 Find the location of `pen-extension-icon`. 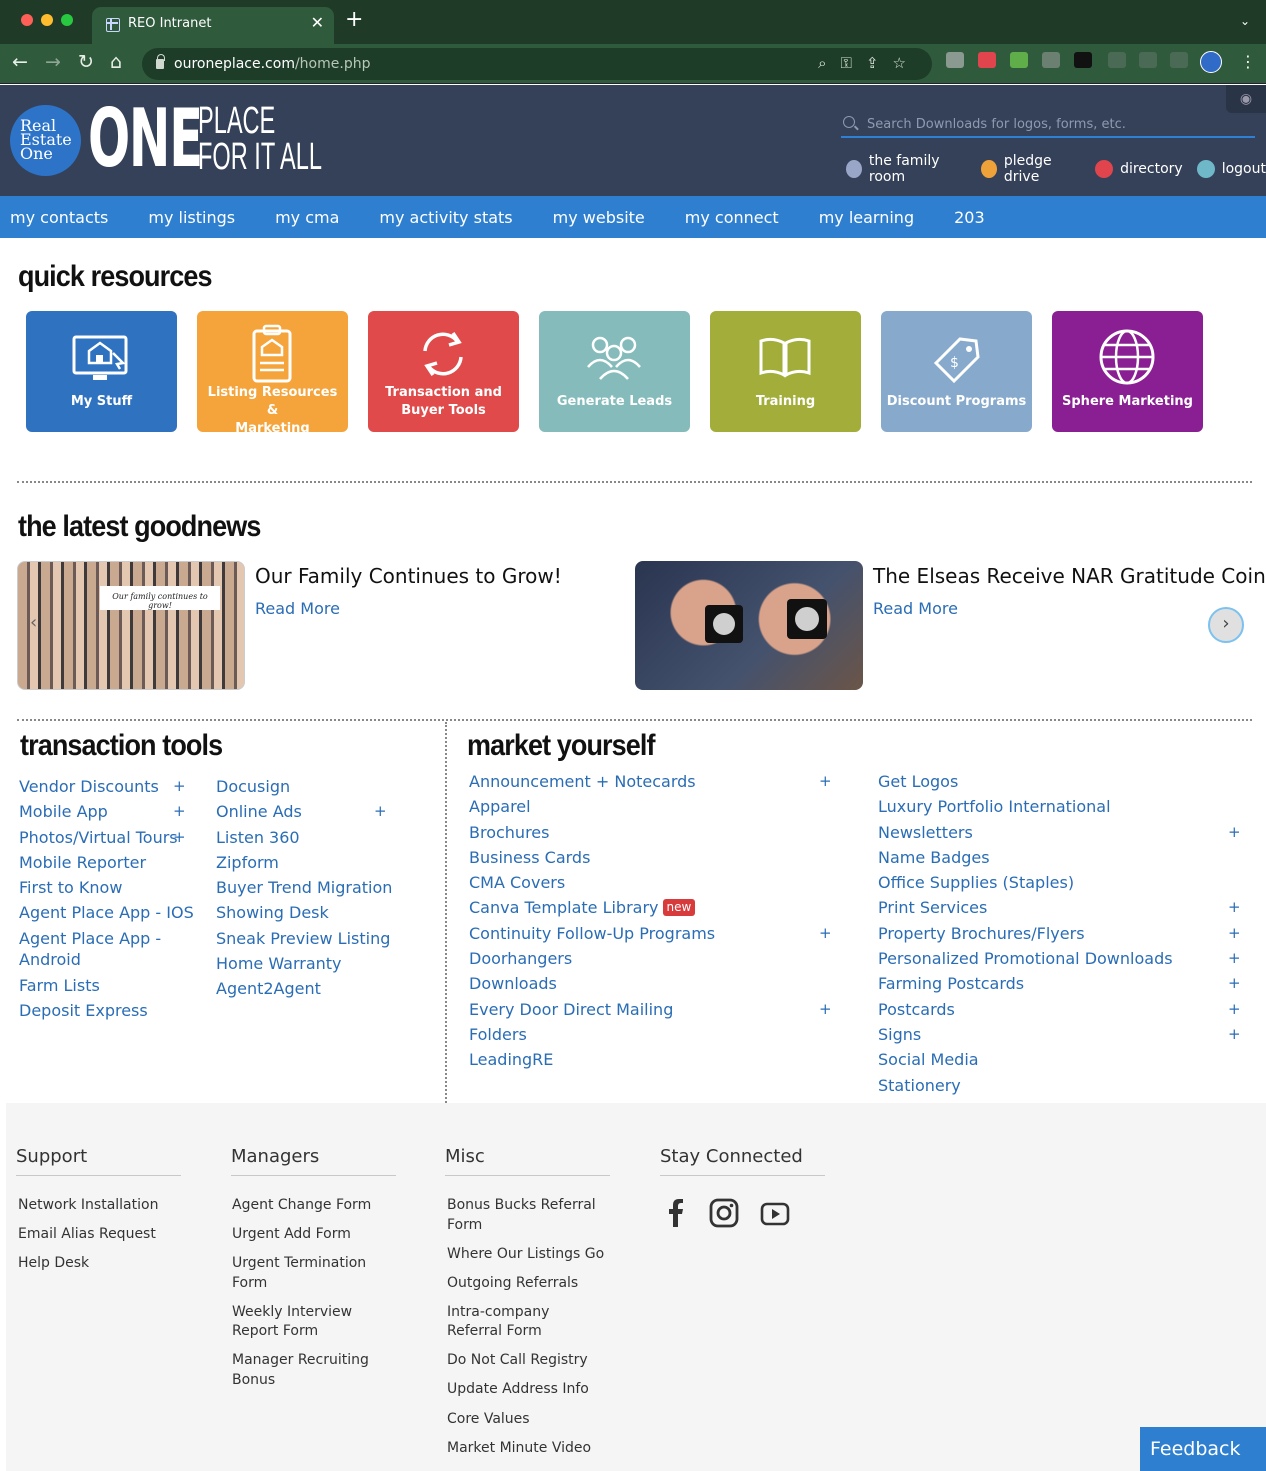

pen-extension-icon is located at coordinates (1117, 60).